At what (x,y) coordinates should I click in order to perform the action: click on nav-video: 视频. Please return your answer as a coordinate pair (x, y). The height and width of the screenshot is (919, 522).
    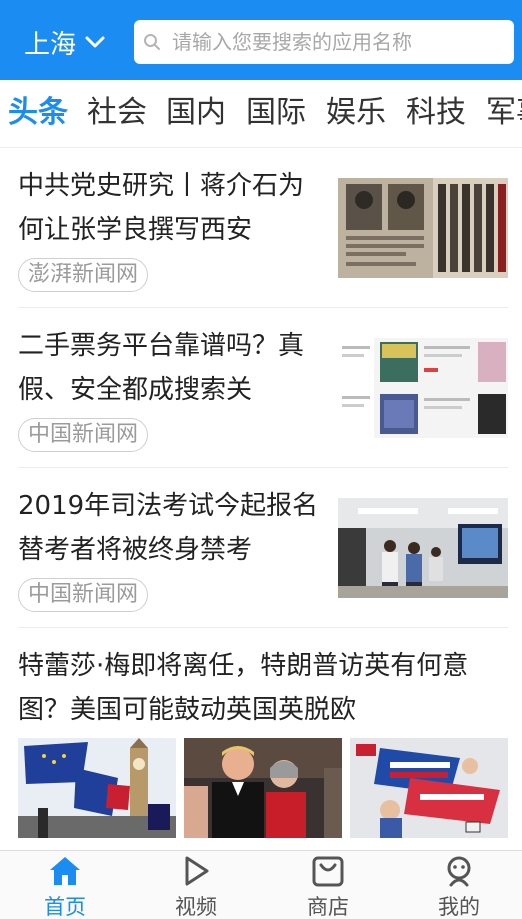
    Looking at the image, I should click on (196, 885).